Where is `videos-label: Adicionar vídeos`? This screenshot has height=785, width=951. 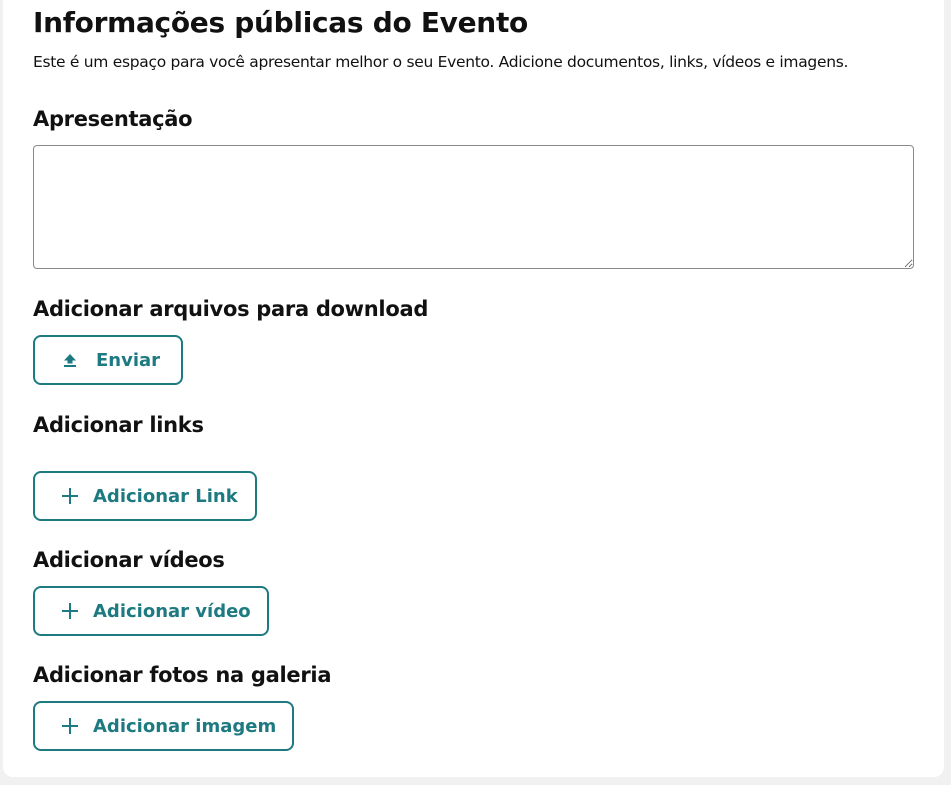
videos-label: Adicionar vídeos is located at coordinates (129, 560).